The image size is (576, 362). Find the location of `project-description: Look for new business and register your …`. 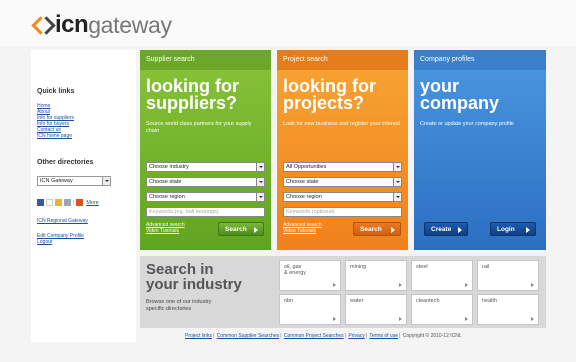

project-description: Look for new business and register your … is located at coordinates (342, 124).